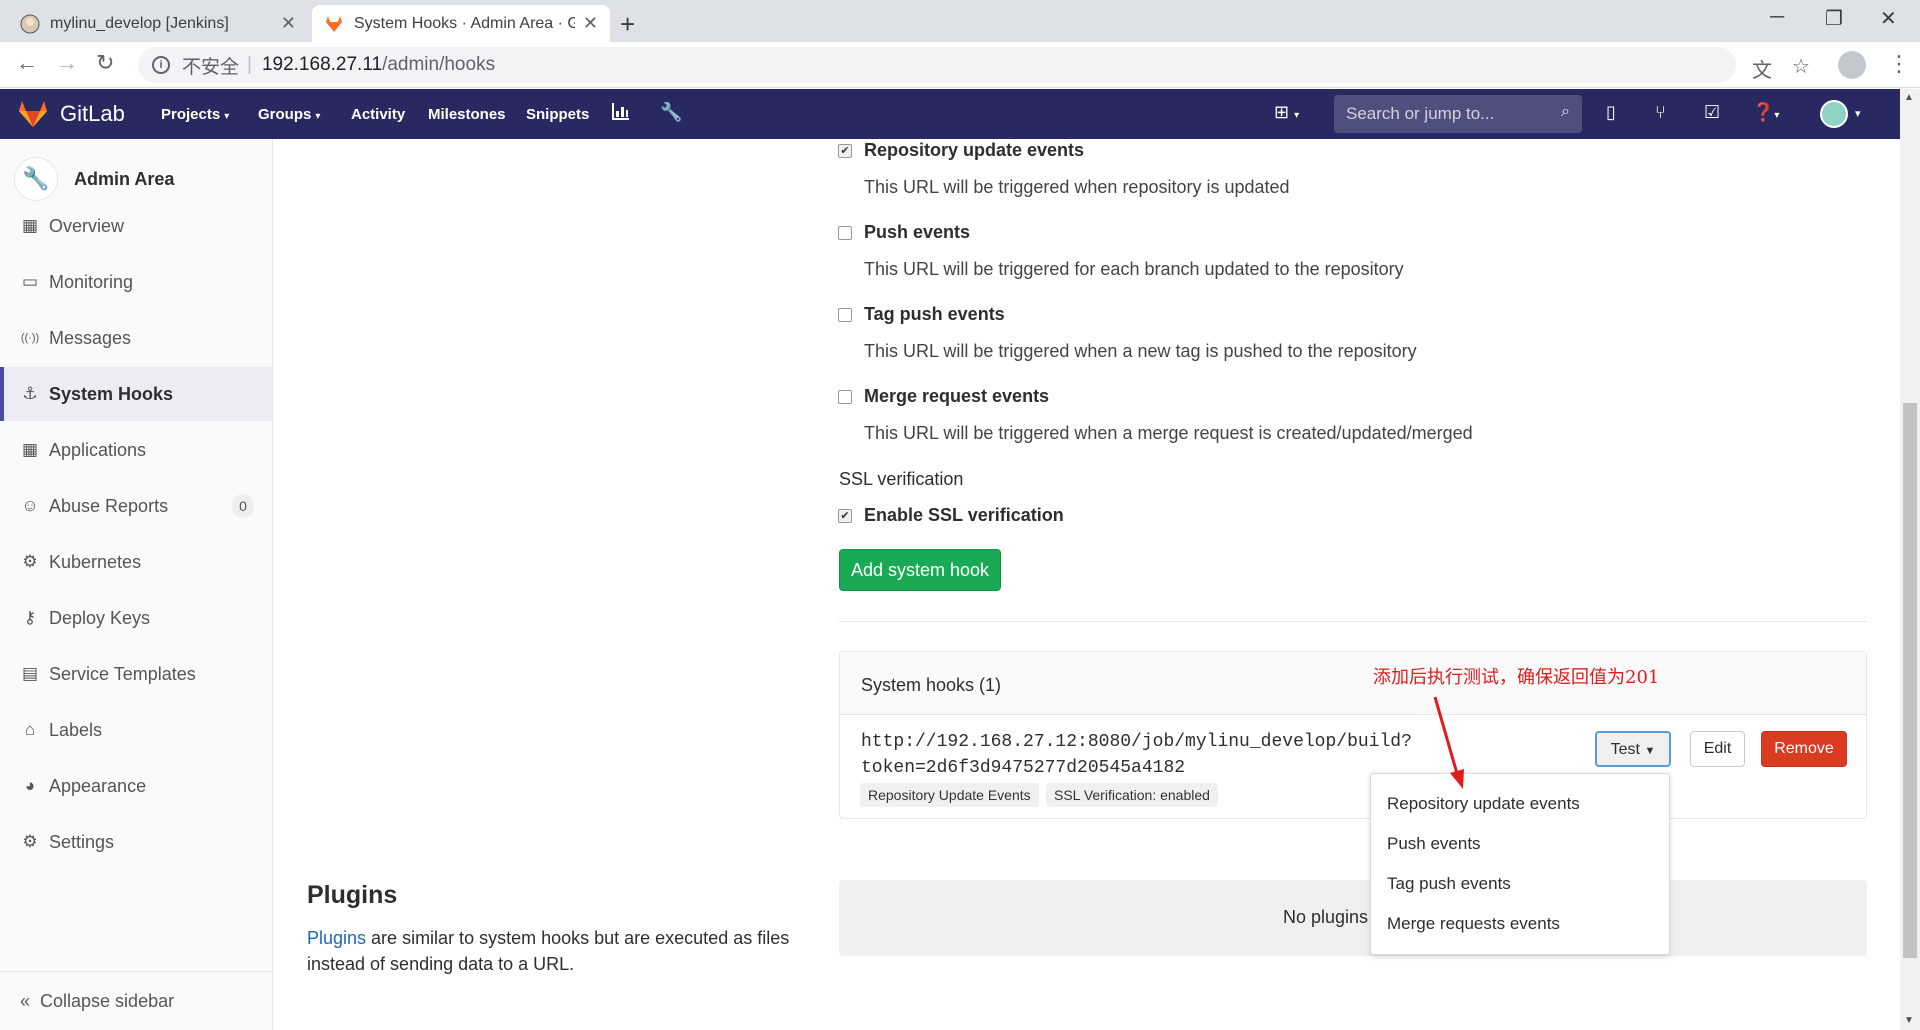 The width and height of the screenshot is (1920, 1030). What do you see at coordinates (627, 24) in the screenshot?
I see `new-tab-icon: +` at bounding box center [627, 24].